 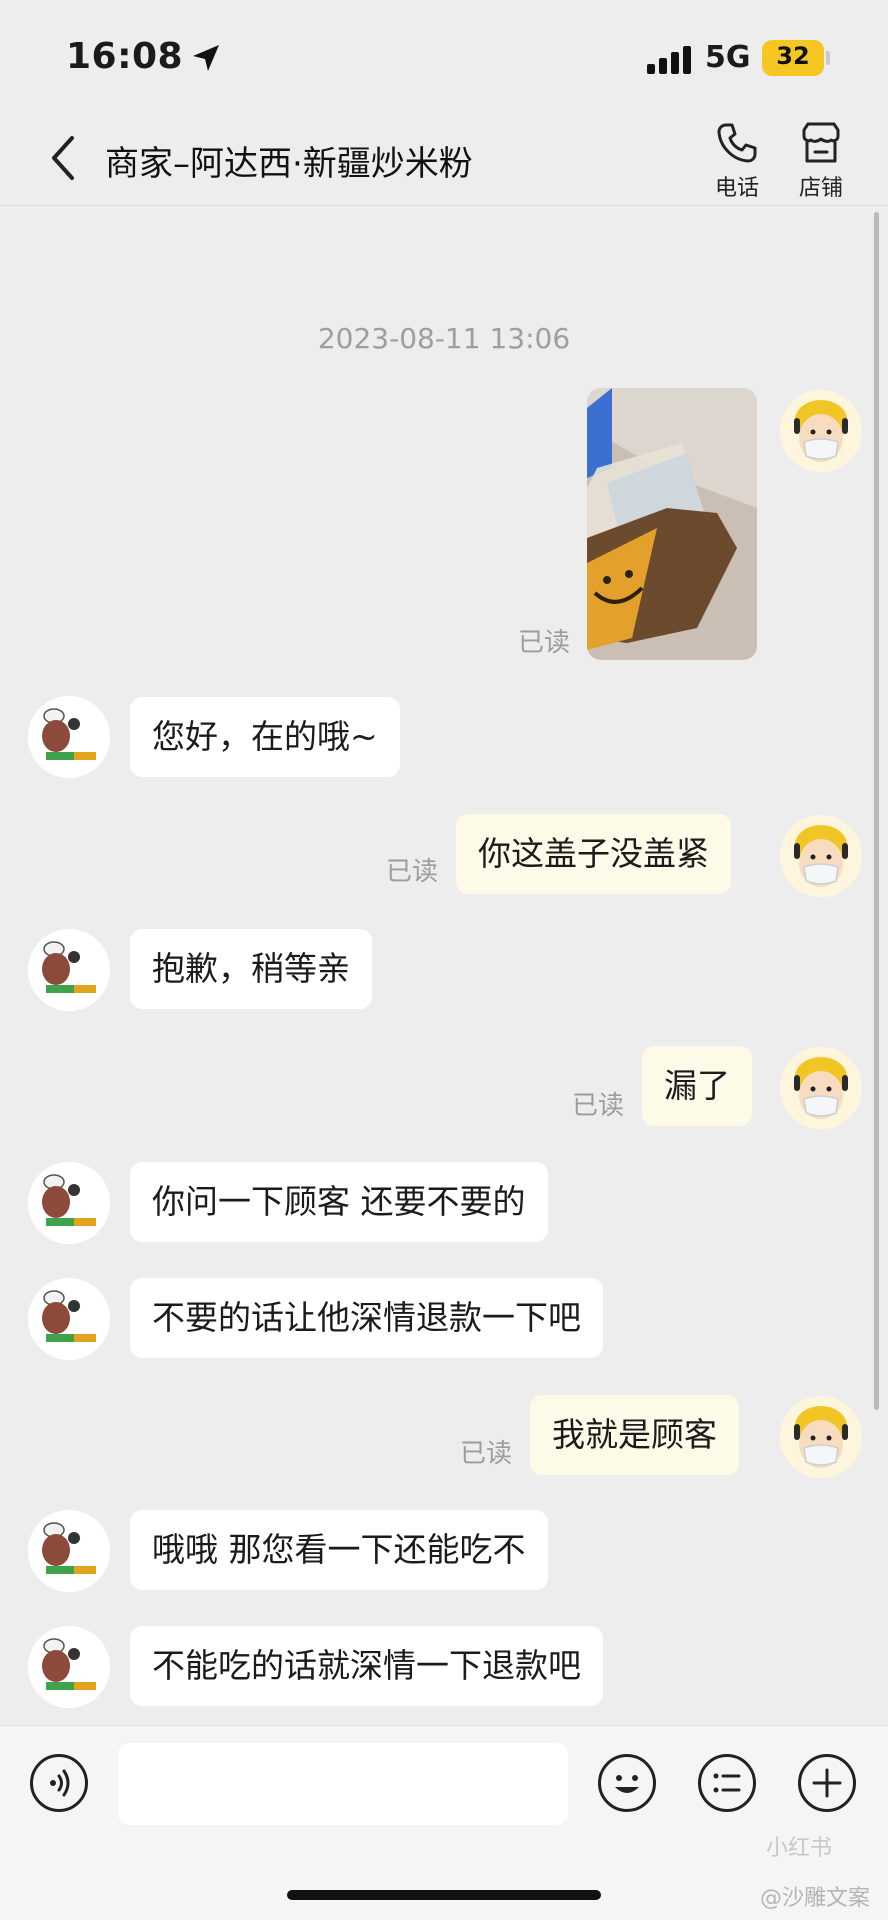 What do you see at coordinates (828, 58) in the screenshot?
I see `battery-cap` at bounding box center [828, 58].